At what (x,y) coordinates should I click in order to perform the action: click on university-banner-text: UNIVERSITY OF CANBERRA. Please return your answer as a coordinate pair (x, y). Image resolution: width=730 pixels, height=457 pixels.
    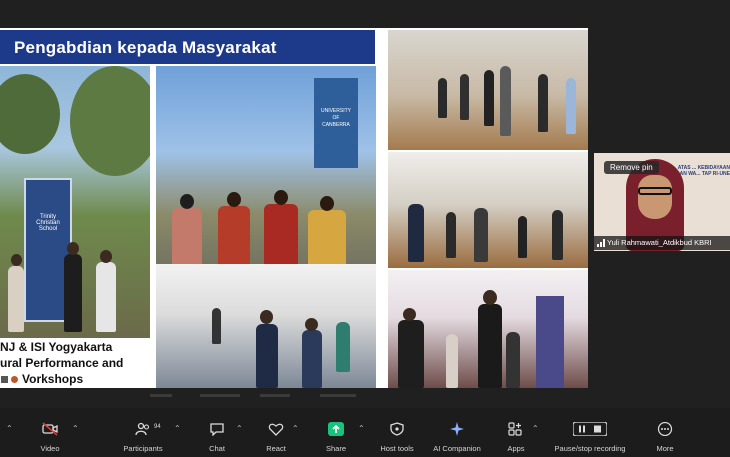
    Looking at the image, I should click on (335, 118).